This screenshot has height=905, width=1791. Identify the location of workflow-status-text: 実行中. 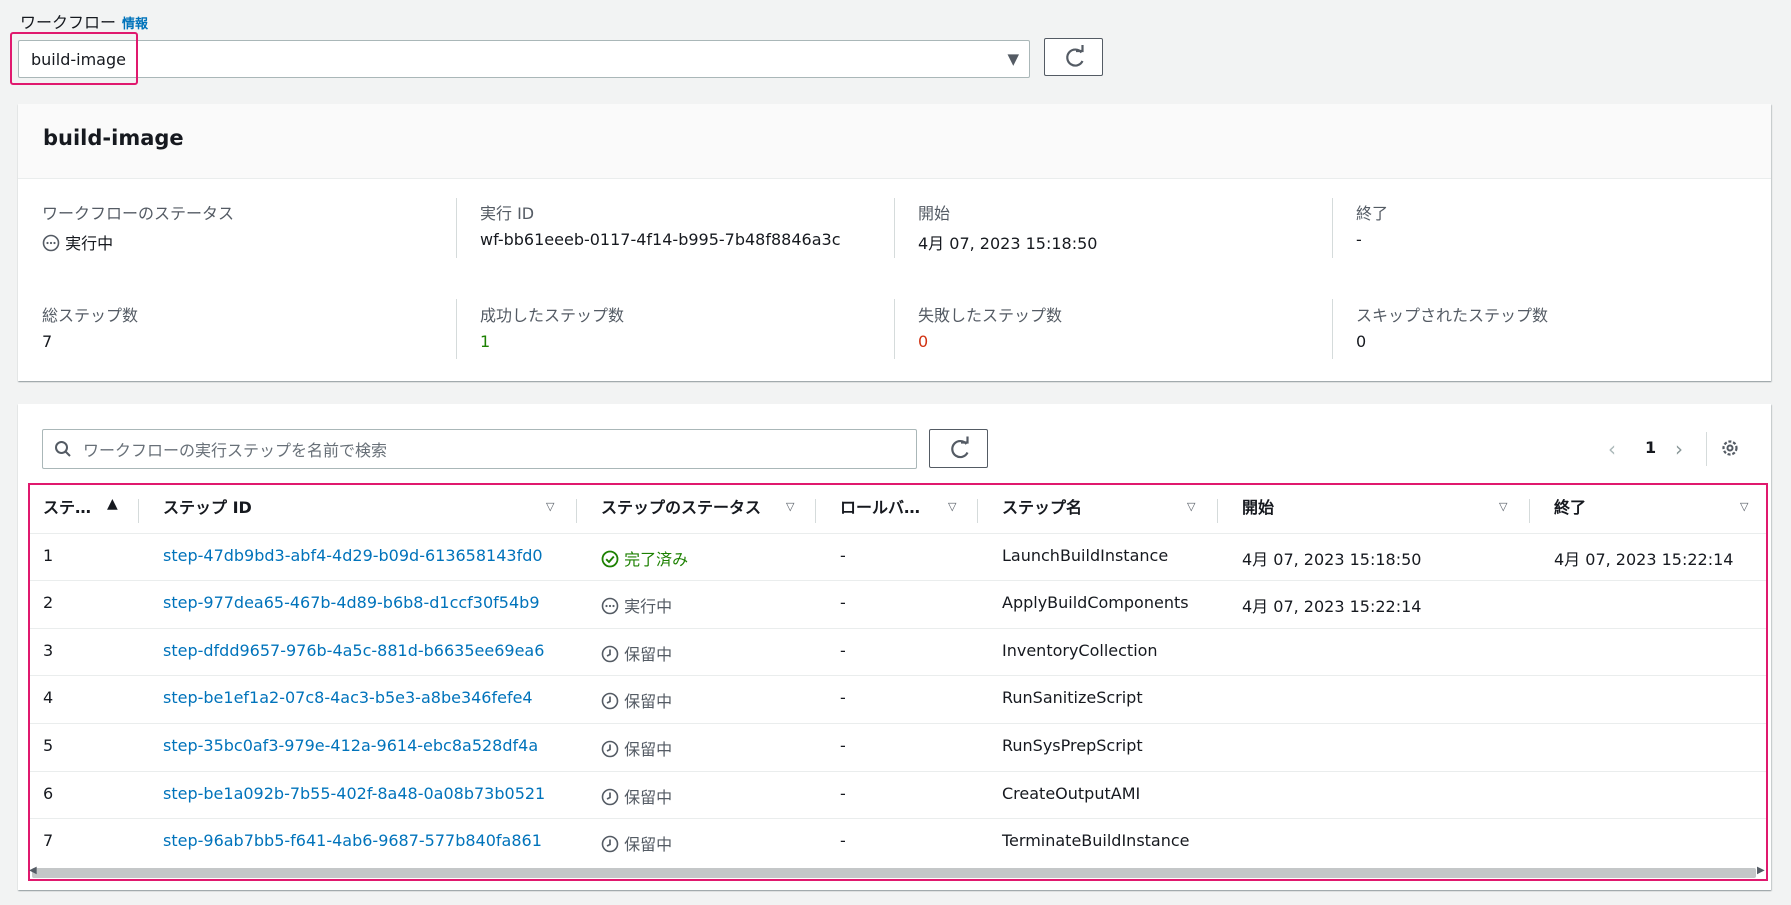
(89, 243).